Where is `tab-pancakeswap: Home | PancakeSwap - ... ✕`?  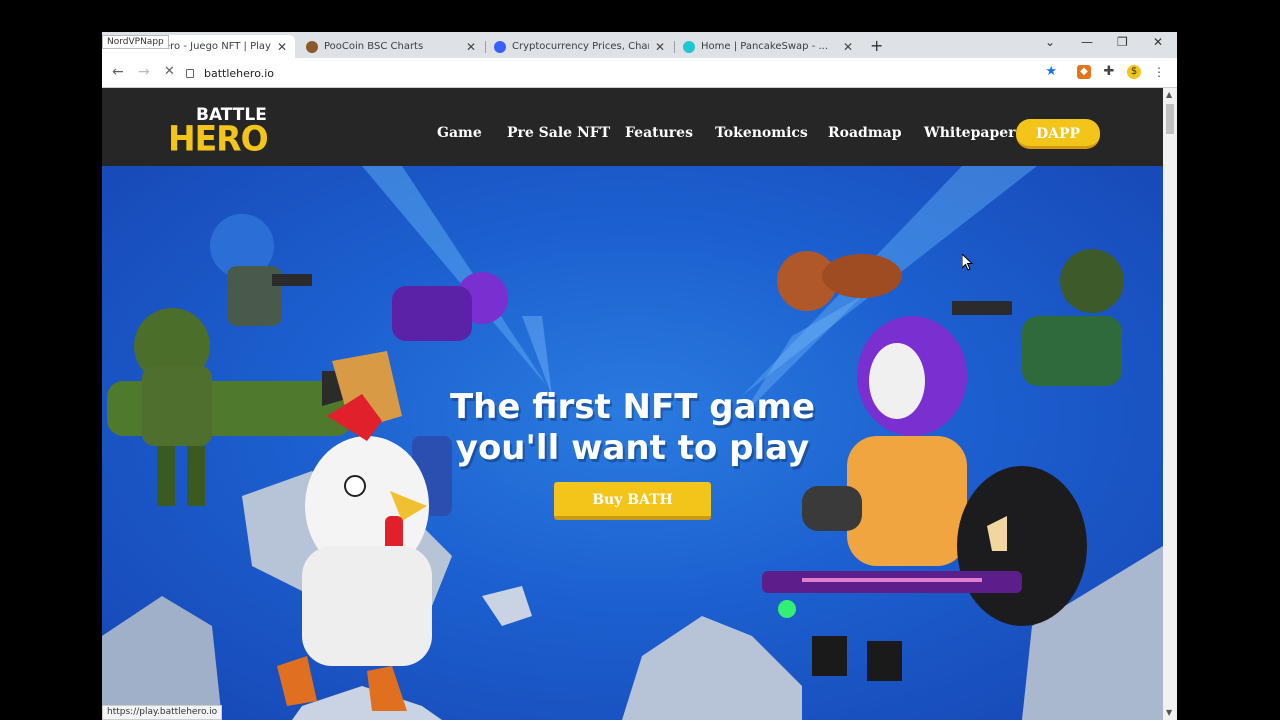
tab-pancakeswap: Home | PancakeSwap - ... ✕ is located at coordinates (768, 46).